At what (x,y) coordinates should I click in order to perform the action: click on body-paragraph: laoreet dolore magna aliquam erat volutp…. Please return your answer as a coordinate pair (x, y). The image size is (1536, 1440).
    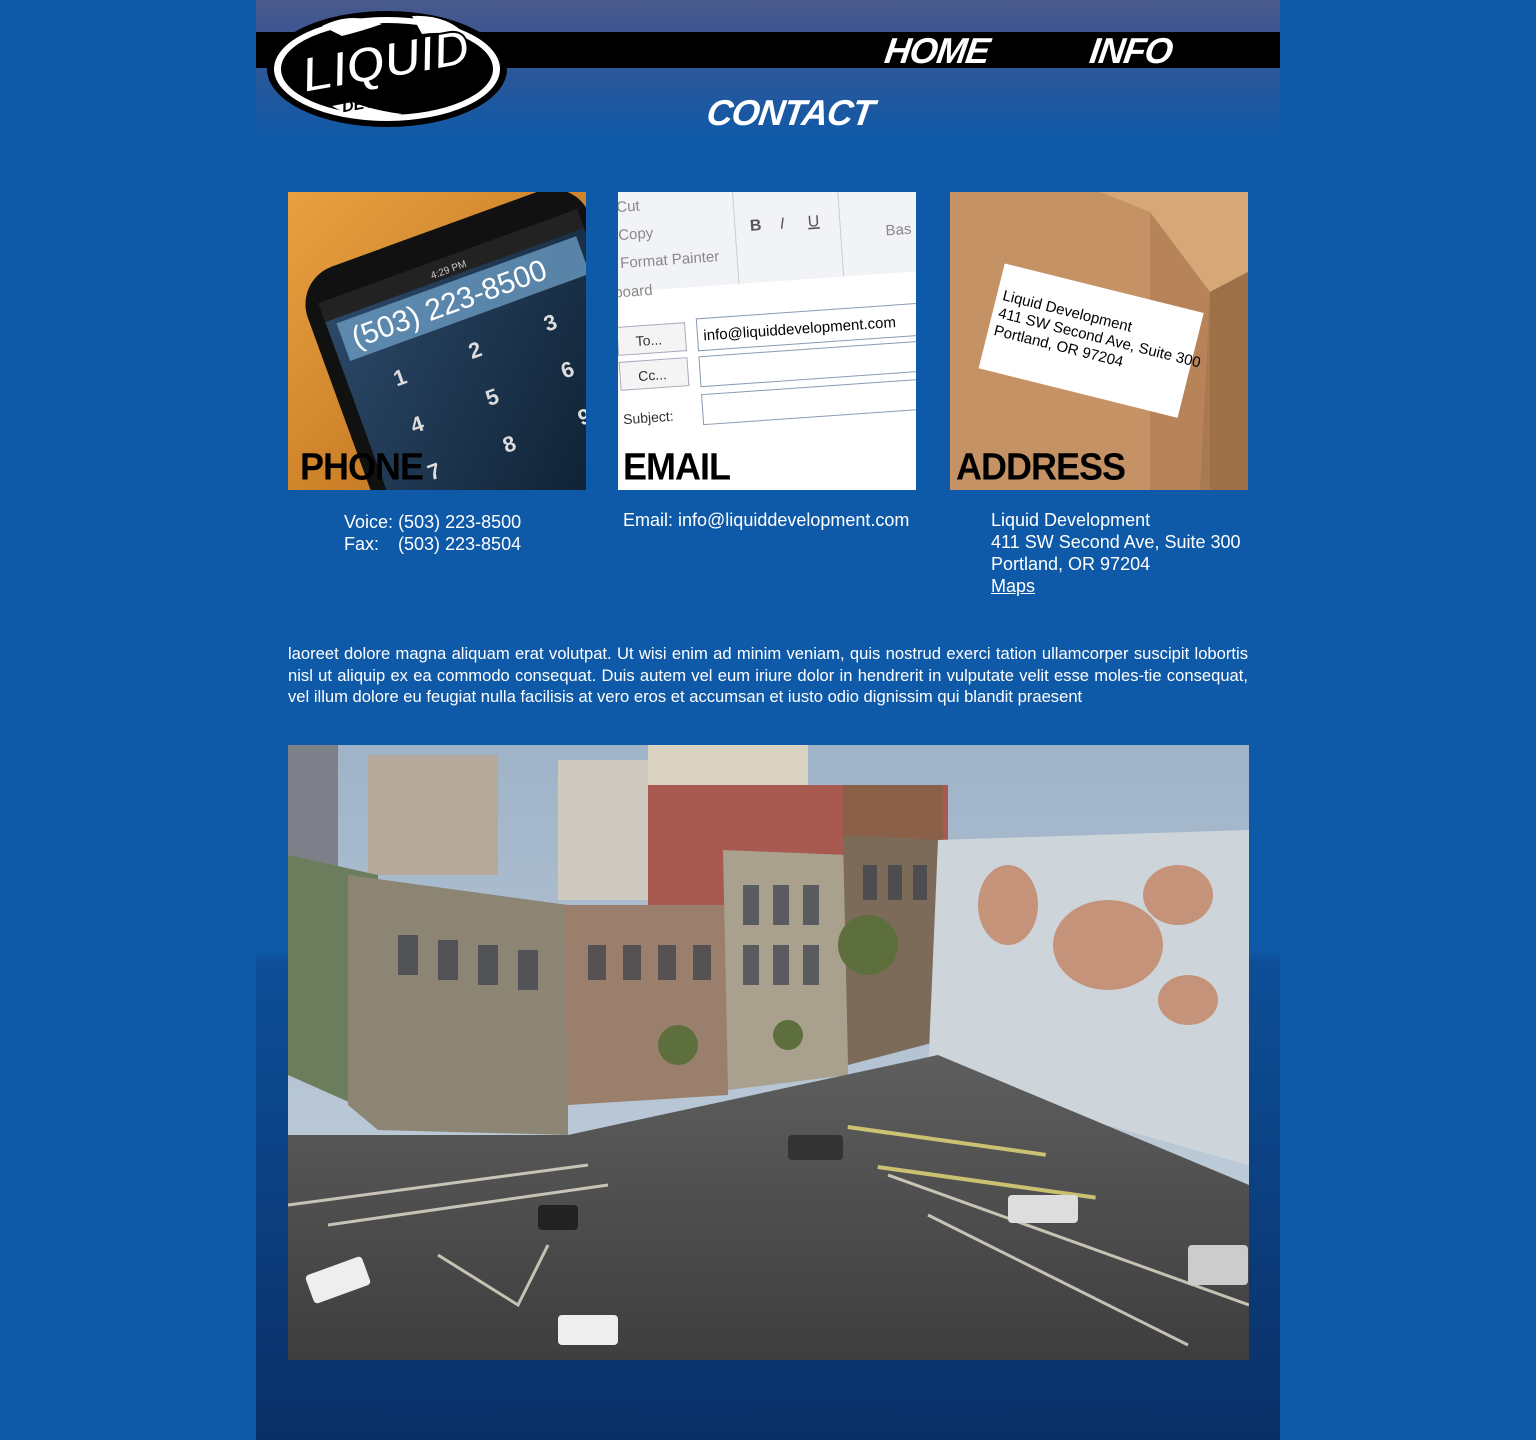
    Looking at the image, I should click on (768, 675).